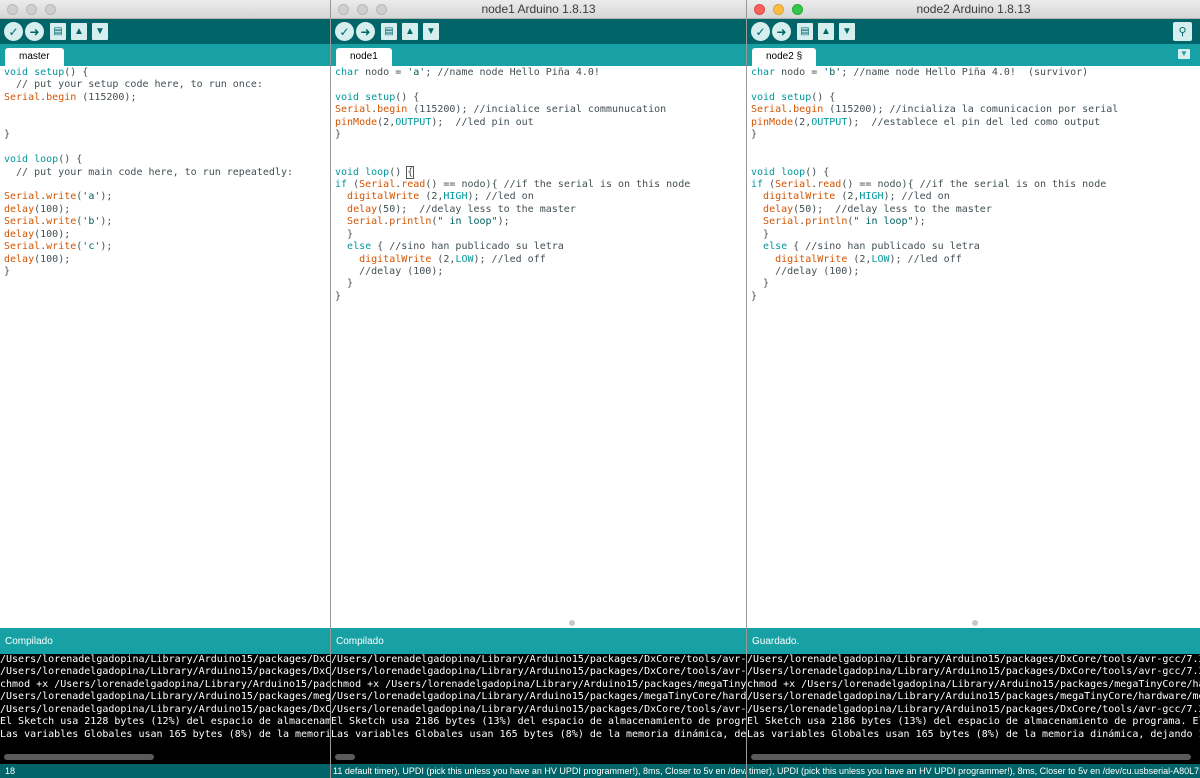  Describe the element at coordinates (512, 222) in the screenshot. I see `code-line: Serial.println(" in loop");` at that location.